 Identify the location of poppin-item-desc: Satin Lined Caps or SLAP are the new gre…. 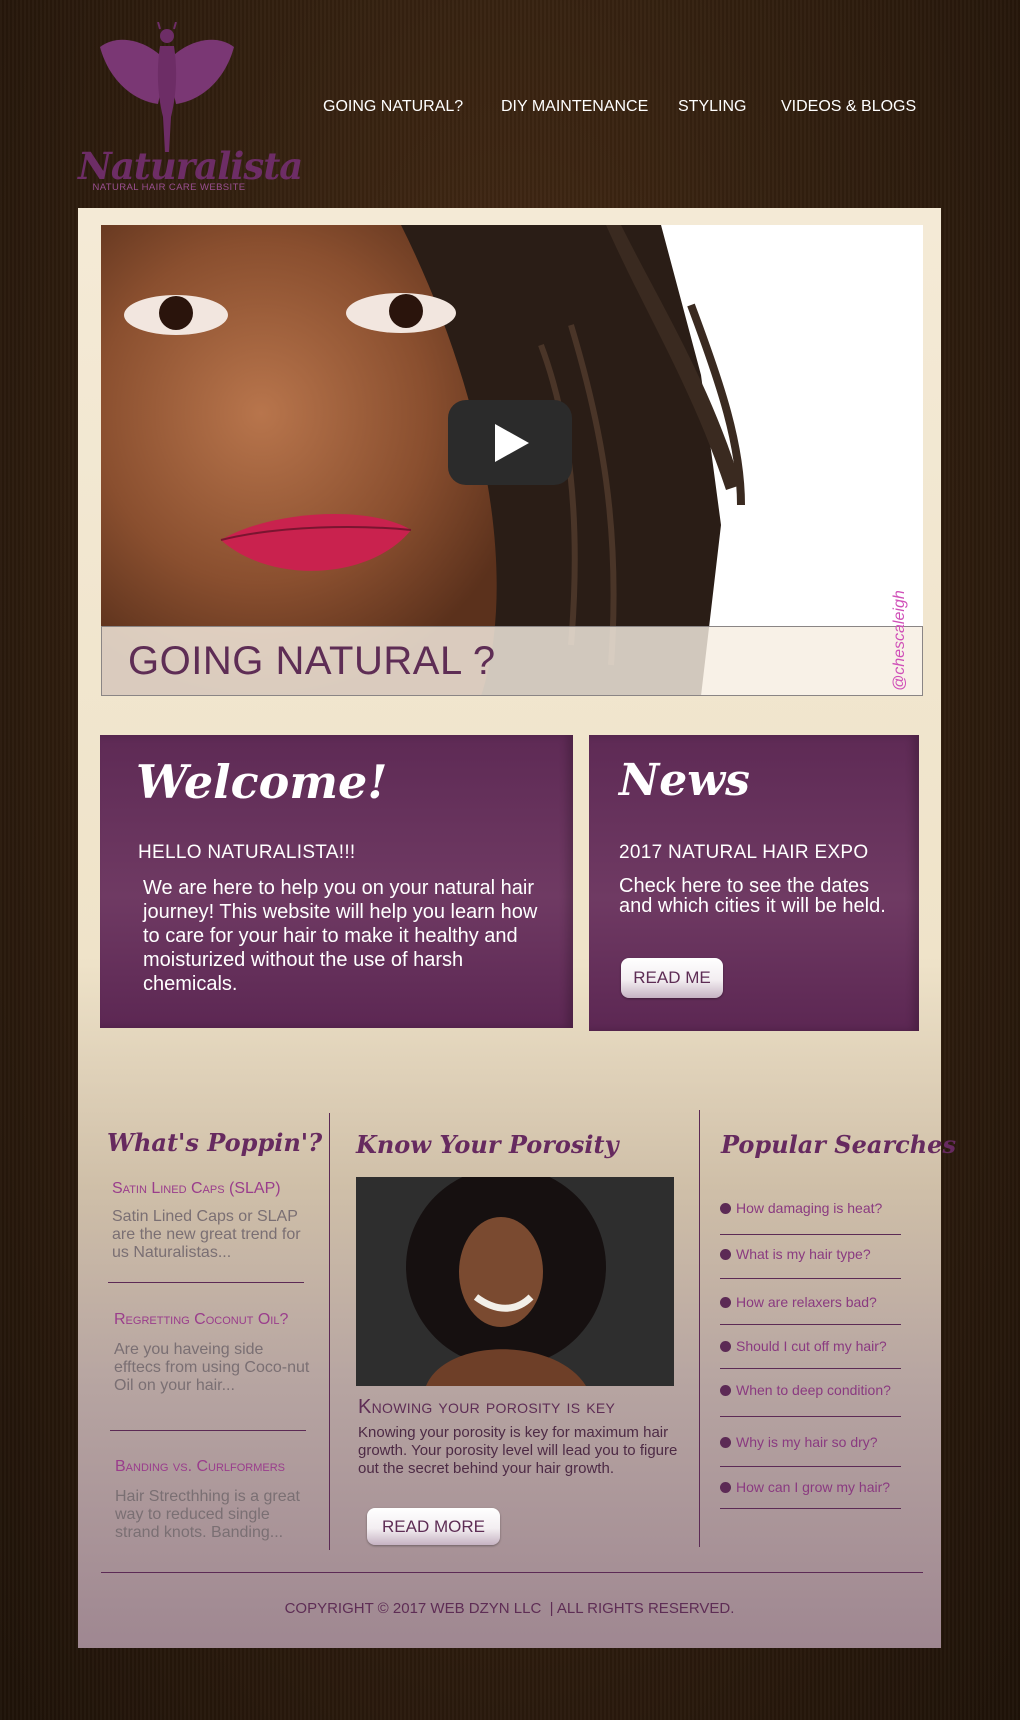
(206, 1234).